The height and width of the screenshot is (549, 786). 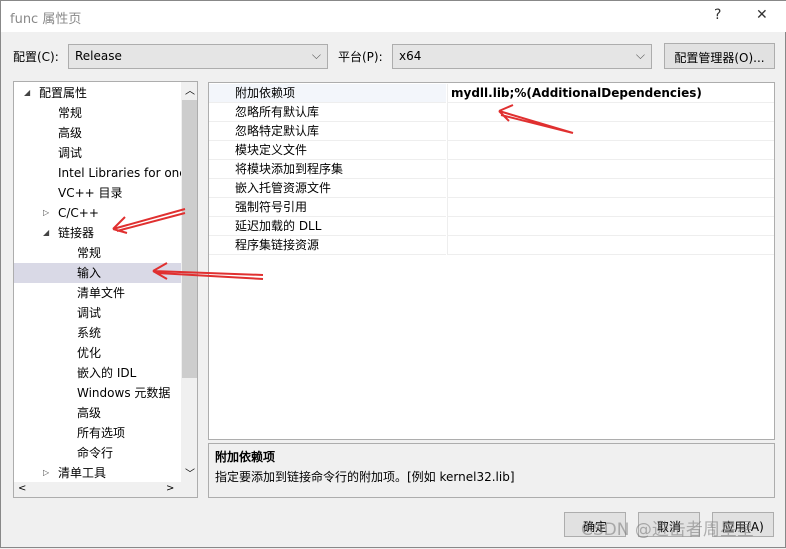 What do you see at coordinates (208, 271) in the screenshot?
I see `arrow-to-input` at bounding box center [208, 271].